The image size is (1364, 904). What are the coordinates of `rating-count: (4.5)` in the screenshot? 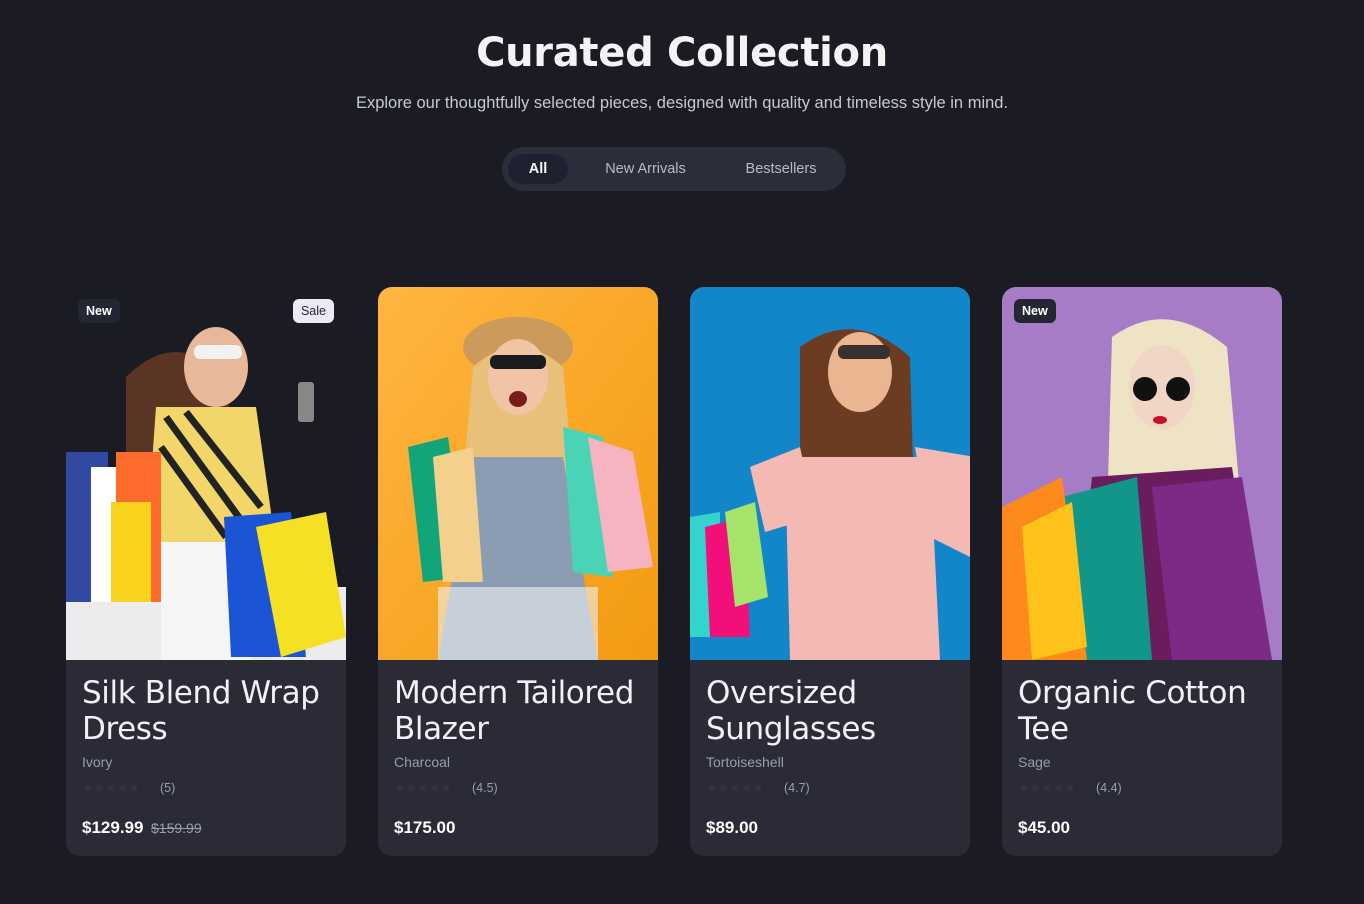 It's located at (485, 788).